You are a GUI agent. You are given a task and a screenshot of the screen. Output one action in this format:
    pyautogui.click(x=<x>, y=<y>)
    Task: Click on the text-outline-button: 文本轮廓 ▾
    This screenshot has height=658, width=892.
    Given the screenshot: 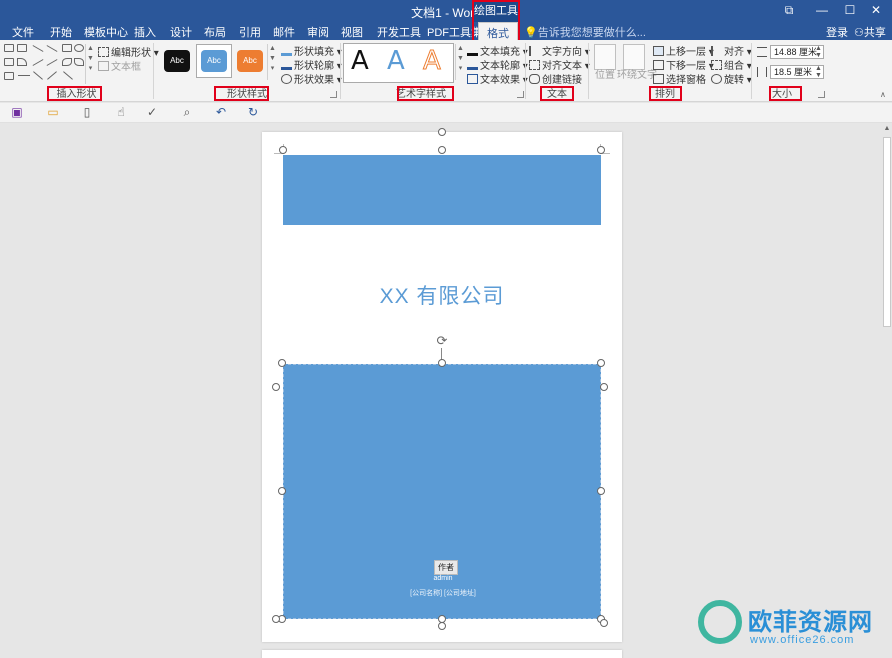 What is the action you would take?
    pyautogui.click(x=497, y=64)
    